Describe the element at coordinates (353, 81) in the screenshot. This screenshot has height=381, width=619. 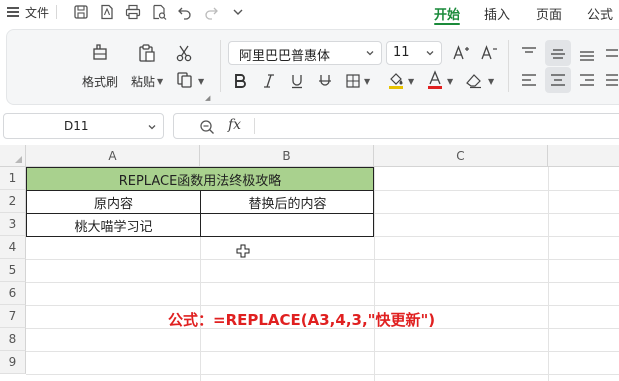
I see `border-icon` at that location.